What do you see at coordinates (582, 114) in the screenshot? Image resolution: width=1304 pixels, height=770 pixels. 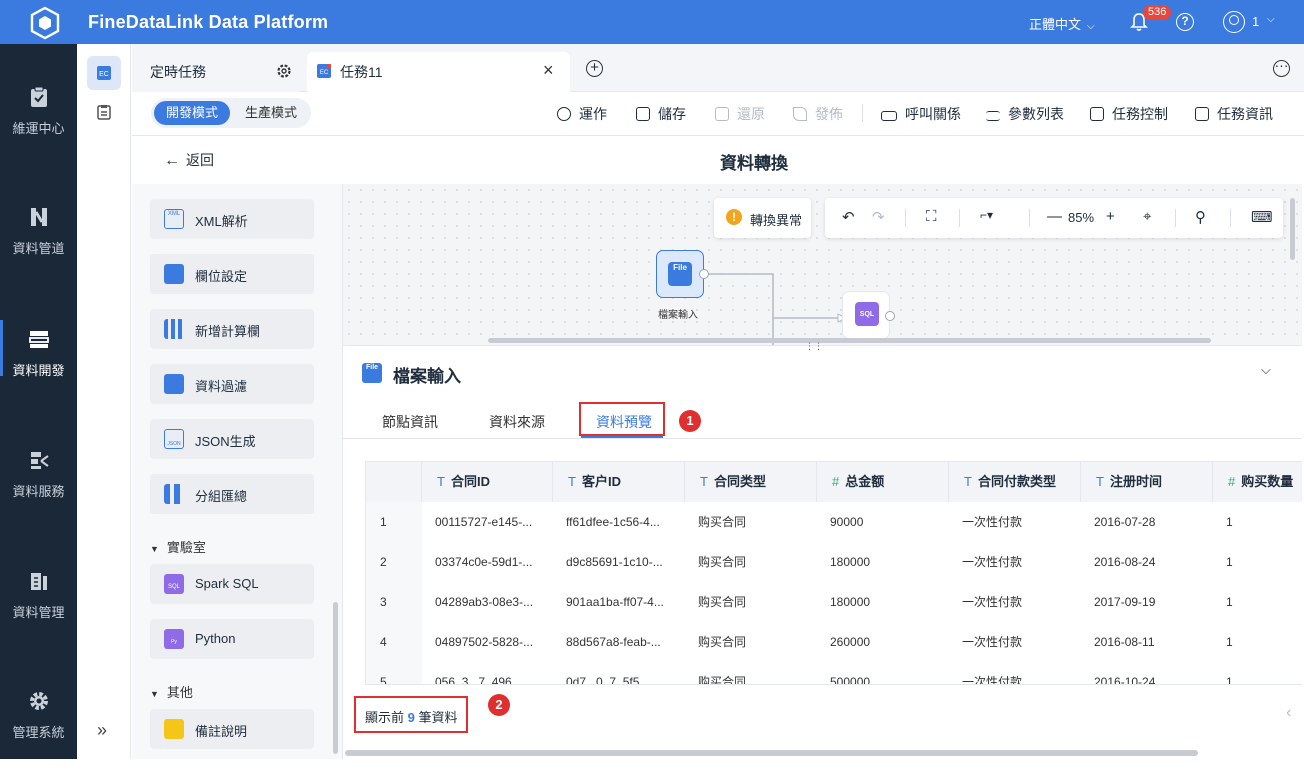 I see `run-button: 運作` at bounding box center [582, 114].